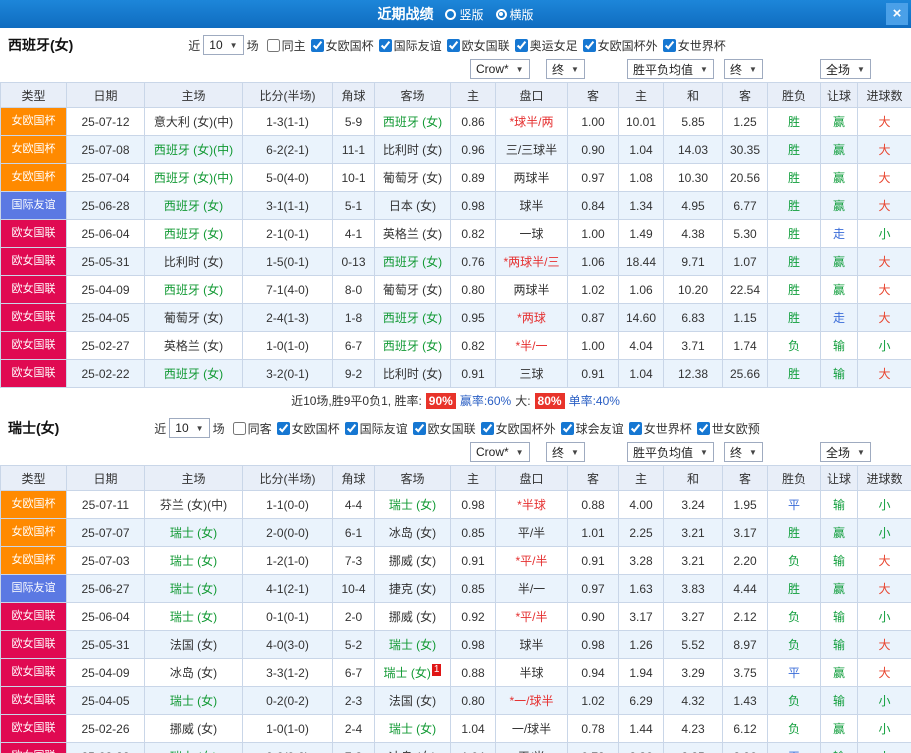 The image size is (911, 753). What do you see at coordinates (193, 261) in the screenshot?
I see `home-team-cell: 比利时 (女)` at bounding box center [193, 261].